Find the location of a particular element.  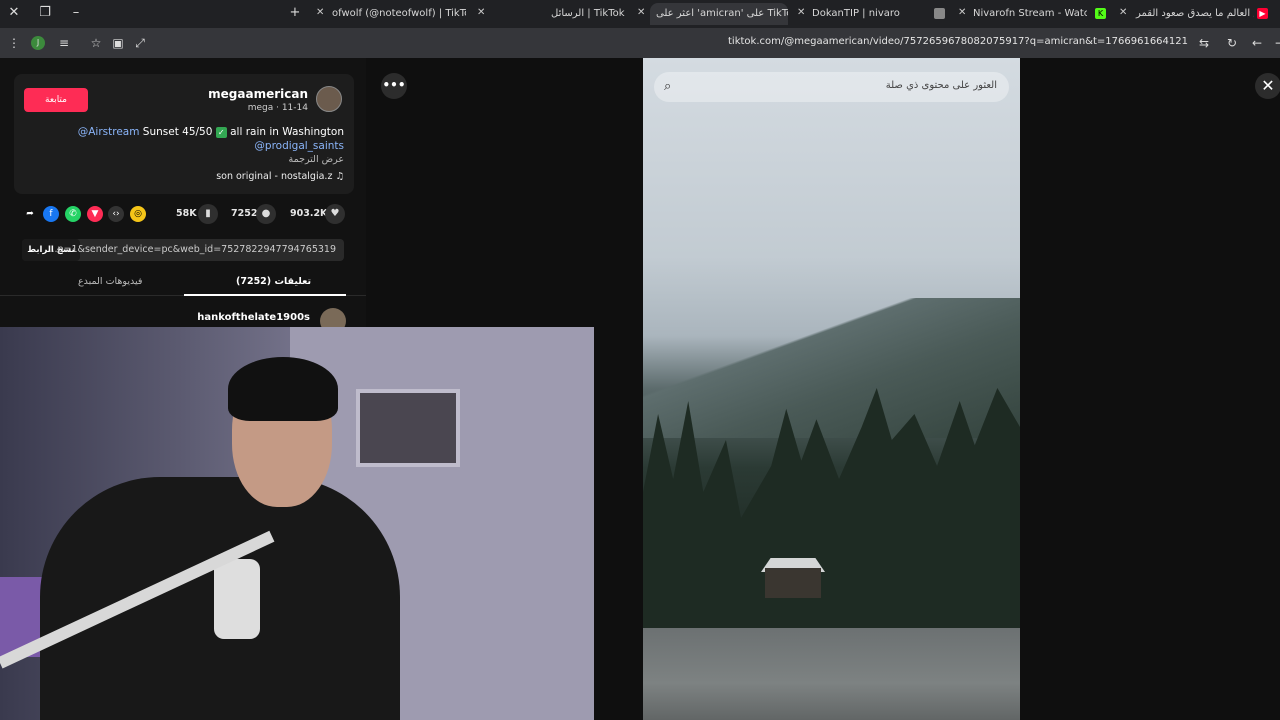

window-restore-icon: ❐ is located at coordinates (45, 13).